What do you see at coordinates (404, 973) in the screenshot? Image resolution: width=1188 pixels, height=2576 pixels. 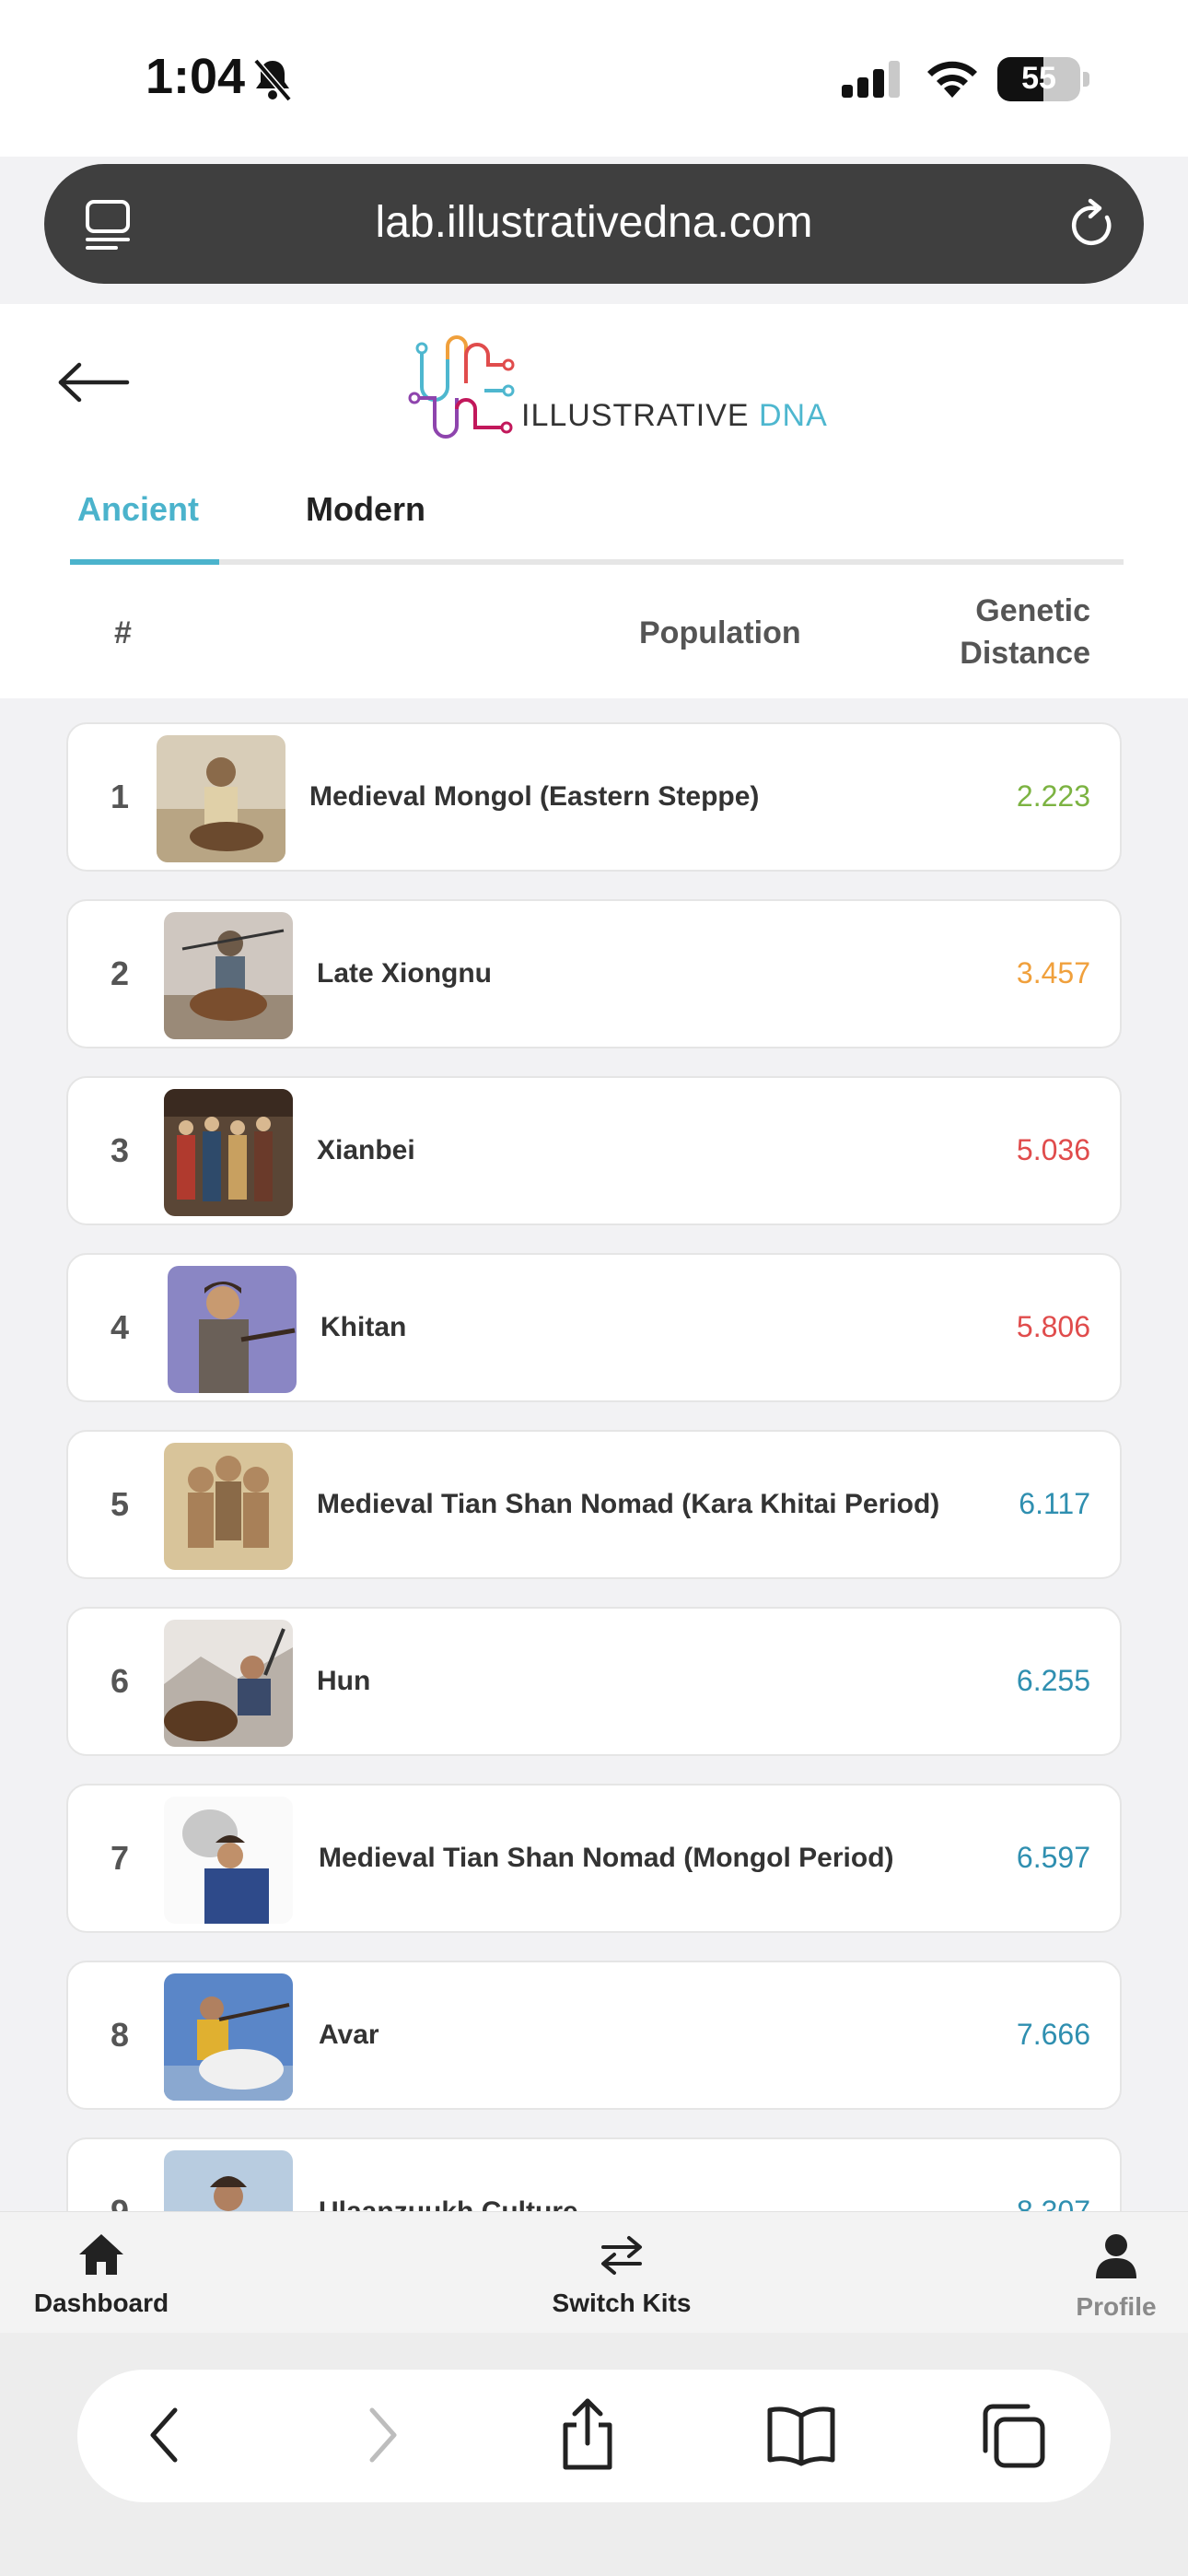 I see `population-name: Late Xiongnu` at bounding box center [404, 973].